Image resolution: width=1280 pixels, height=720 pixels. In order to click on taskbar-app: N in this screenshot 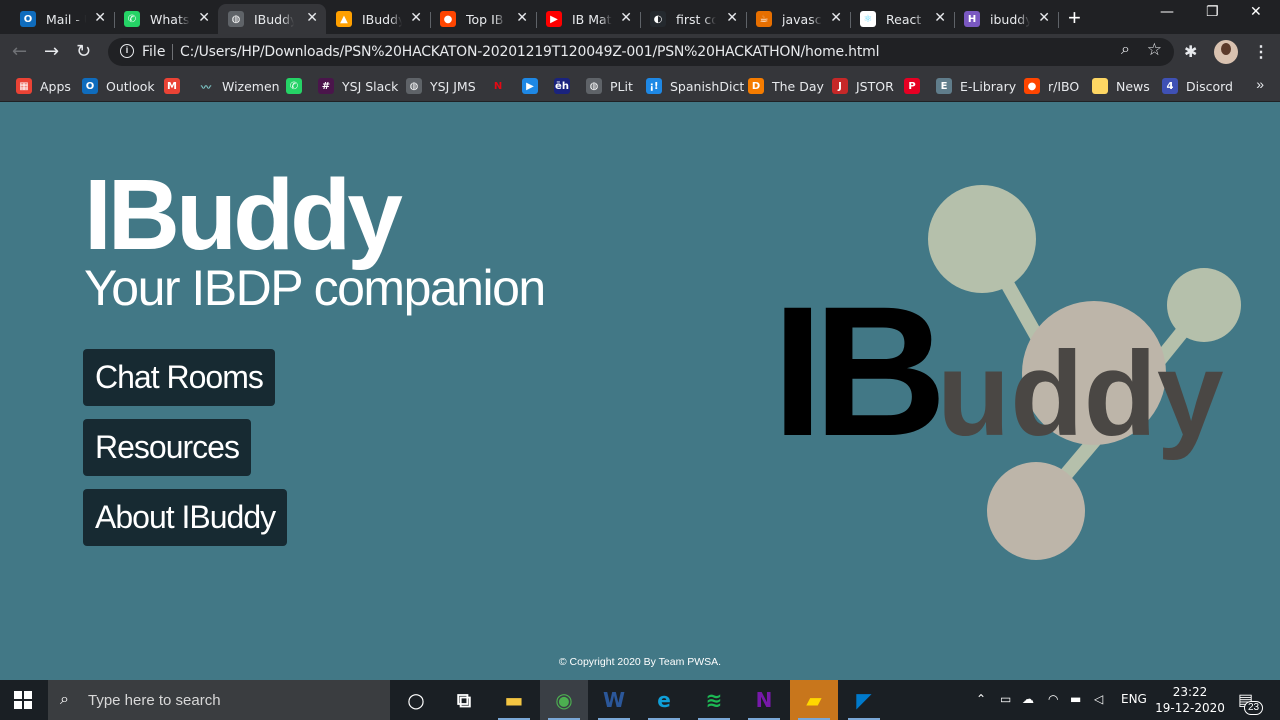, I will do `click(764, 700)`.